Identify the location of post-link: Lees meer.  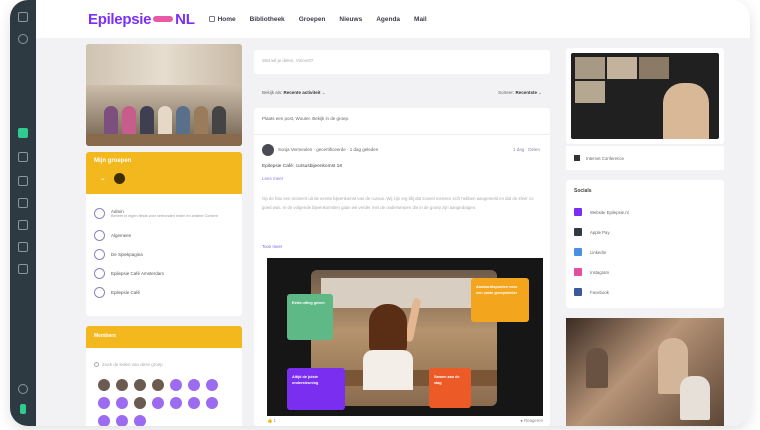
(272, 178).